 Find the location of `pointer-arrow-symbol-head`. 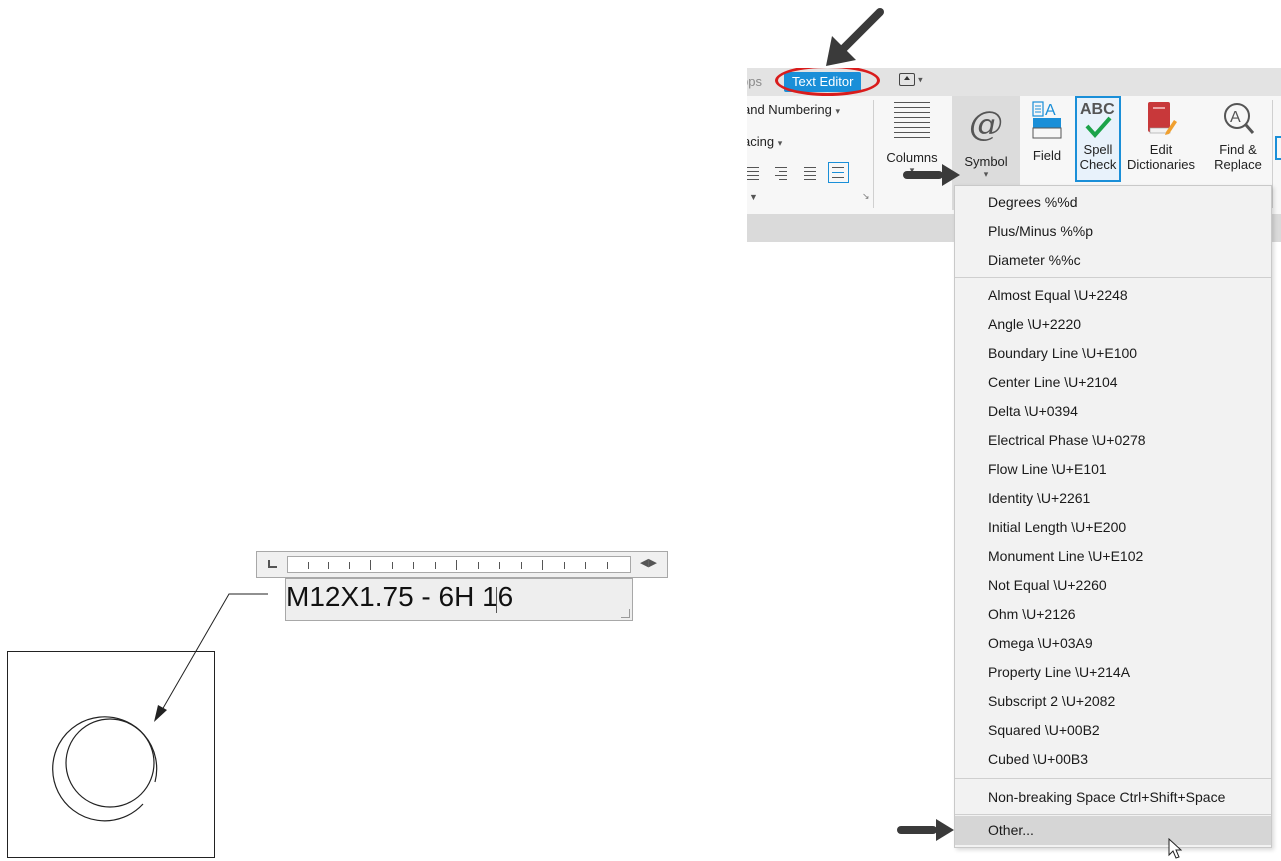

pointer-arrow-symbol-head is located at coordinates (951, 175).